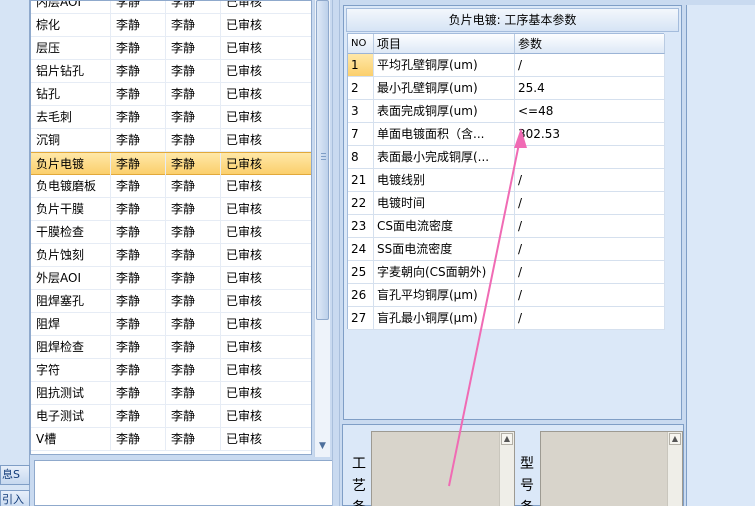 This screenshot has height=506, width=755. What do you see at coordinates (506, 272) in the screenshot?
I see `param-row: 25 字麦朝向(CS面朝外) /` at bounding box center [506, 272].